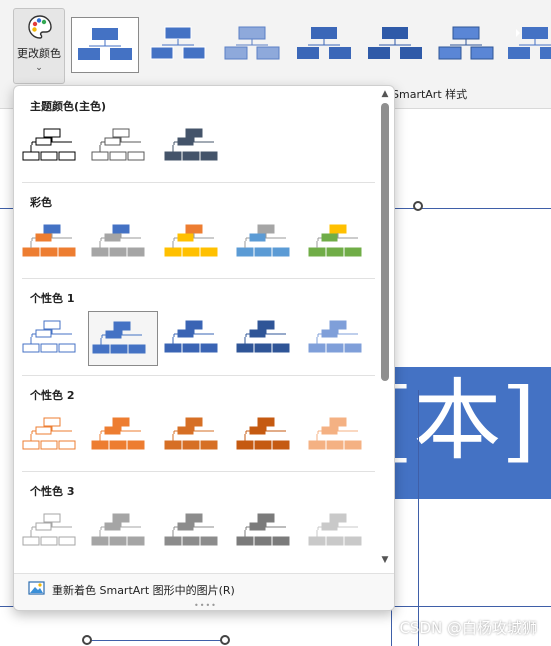 The height and width of the screenshot is (646, 551). Describe the element at coordinates (39, 68) in the screenshot. I see `chevron-down-icon: ⌄` at that location.